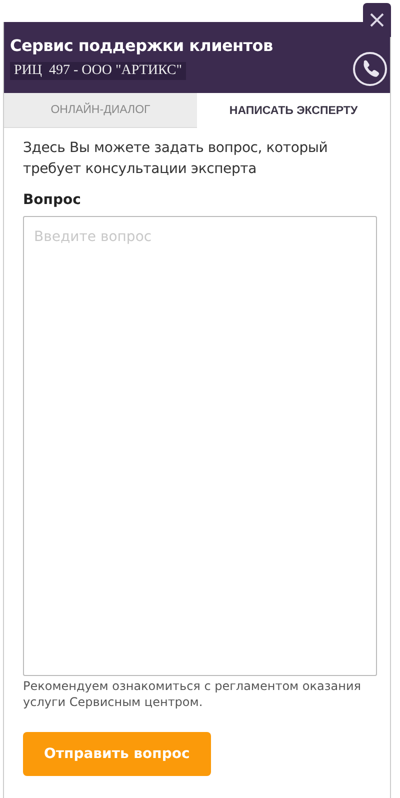 The height and width of the screenshot is (798, 400). I want to click on close-button, so click(377, 20).